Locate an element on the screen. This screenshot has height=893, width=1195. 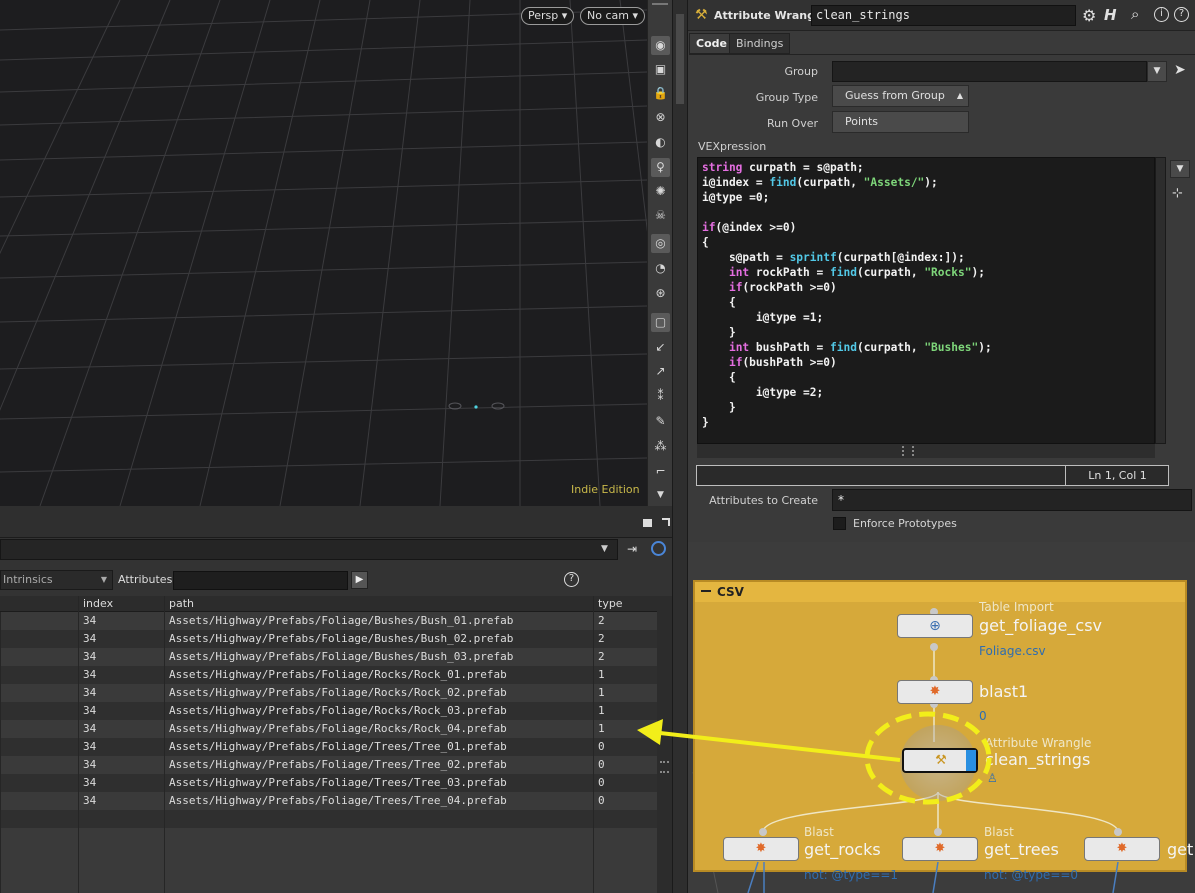
enforce-prototypes-checkbox is located at coordinates (839, 523).